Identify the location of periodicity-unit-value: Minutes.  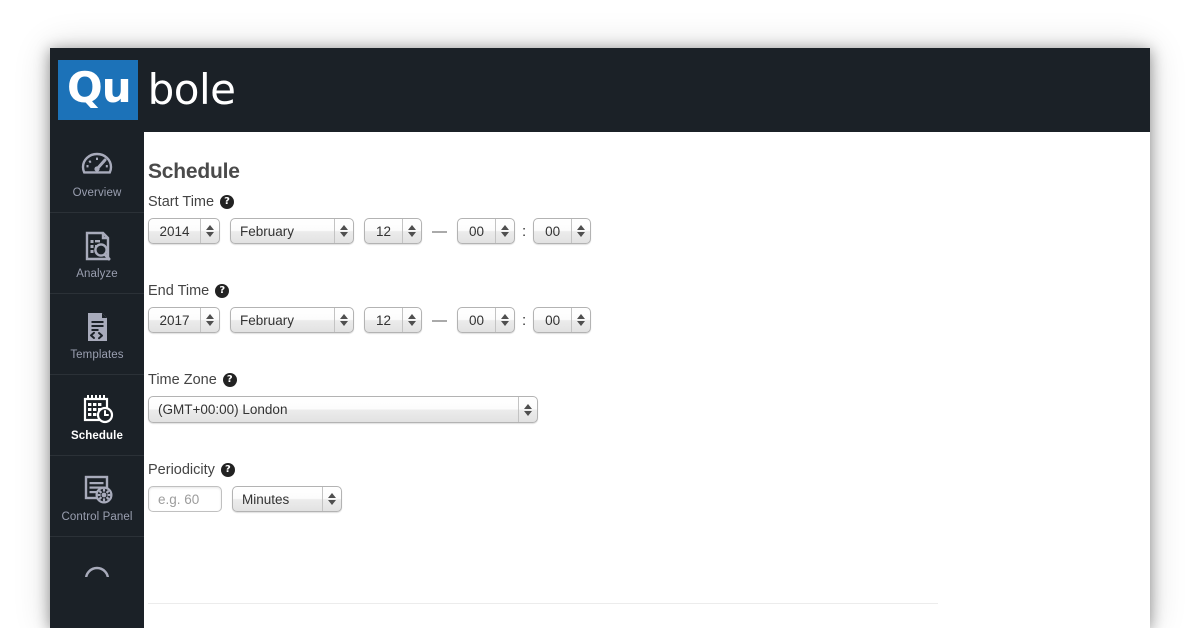
(266, 499).